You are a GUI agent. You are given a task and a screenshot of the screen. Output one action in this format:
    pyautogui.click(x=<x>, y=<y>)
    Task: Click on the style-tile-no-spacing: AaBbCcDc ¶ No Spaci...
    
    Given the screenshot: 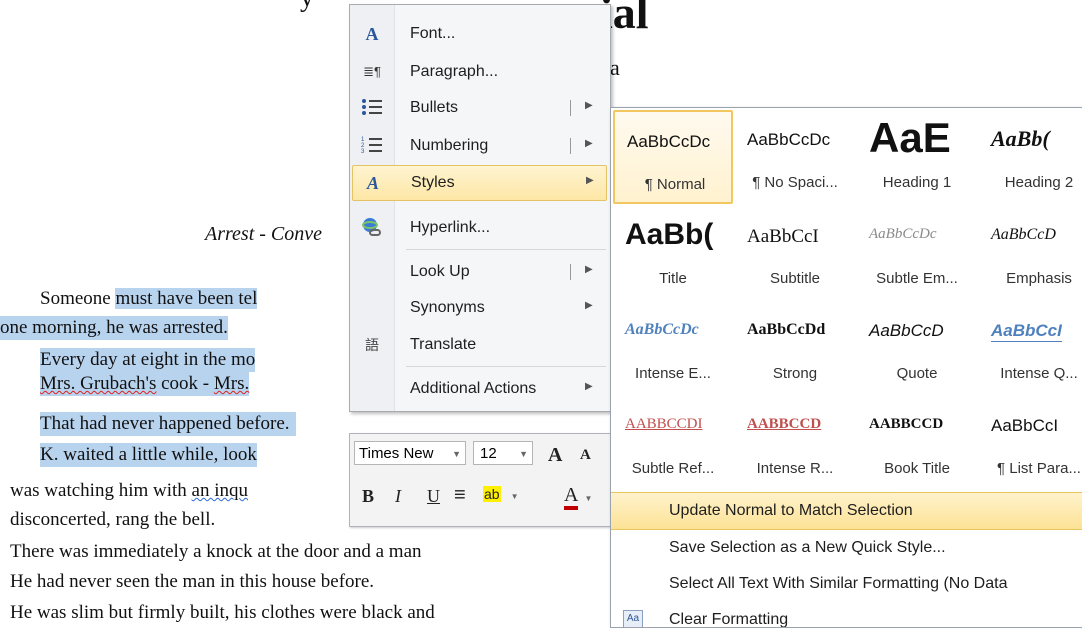 What is the action you would take?
    pyautogui.click(x=795, y=157)
    